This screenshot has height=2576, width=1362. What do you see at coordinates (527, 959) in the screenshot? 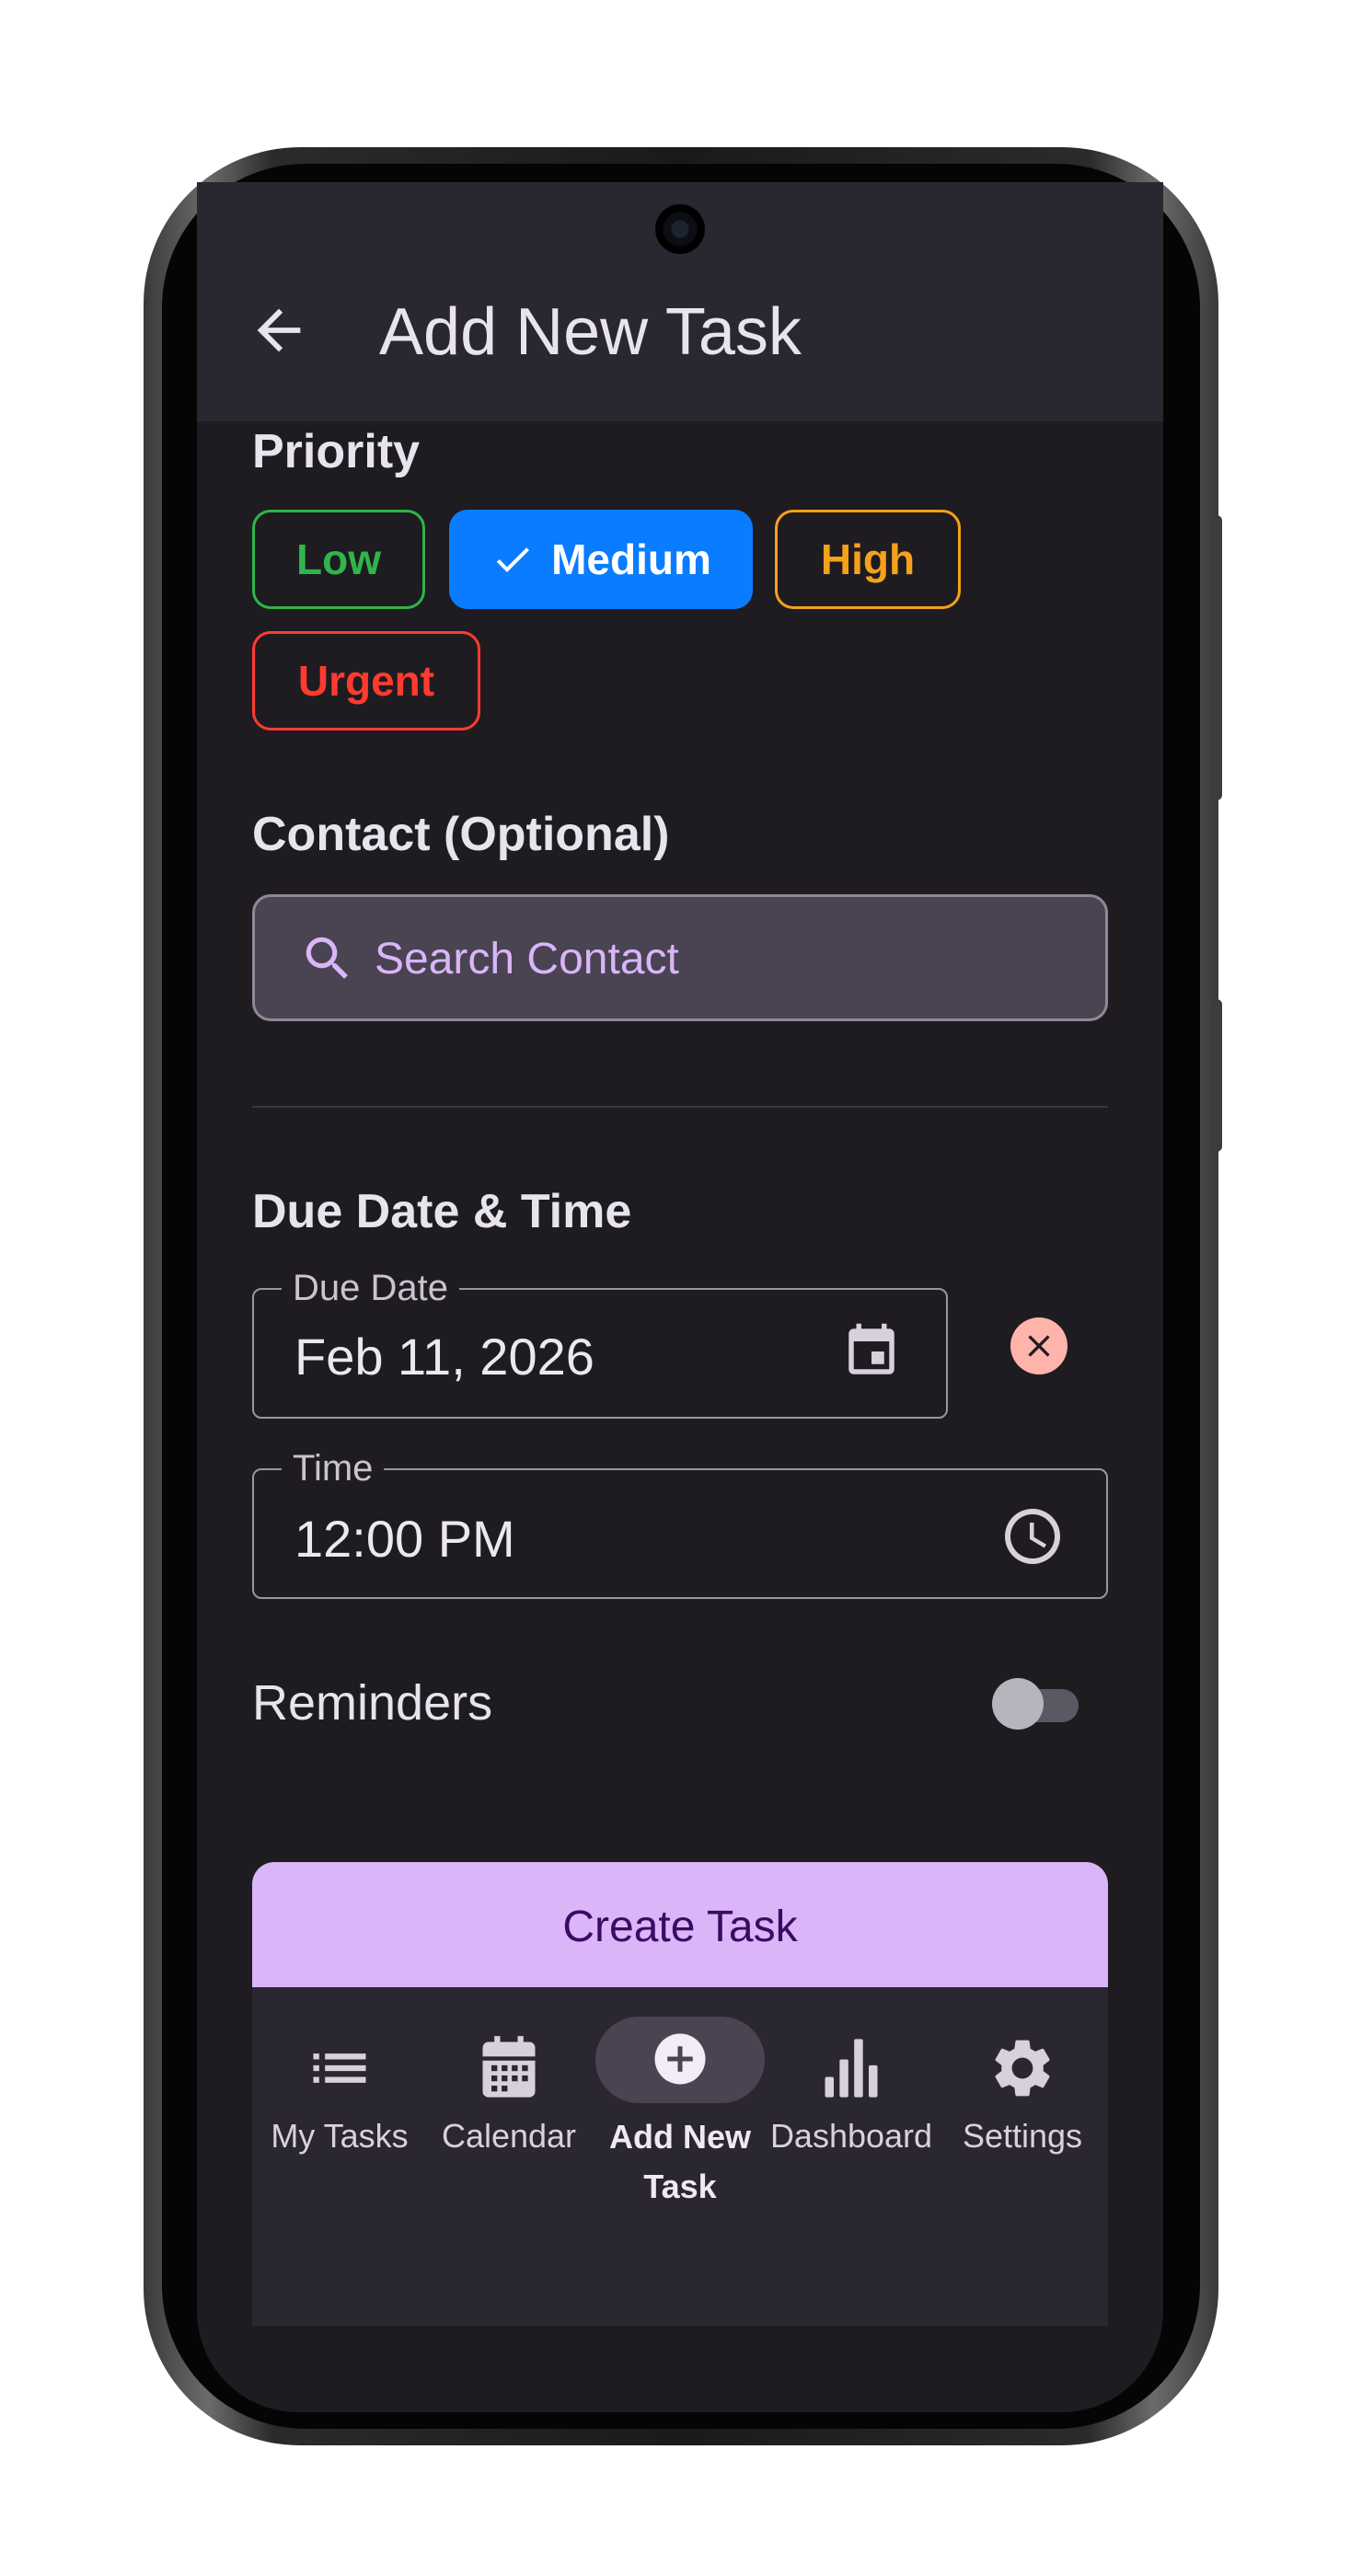
I see `search-contact-placeholder: Search Contact` at bounding box center [527, 959].